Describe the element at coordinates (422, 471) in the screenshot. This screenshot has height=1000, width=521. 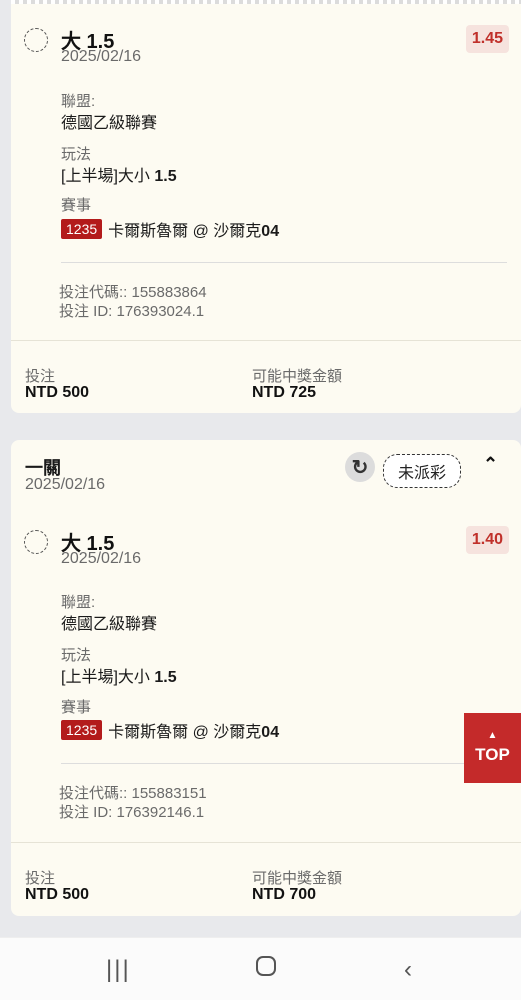
I see `status-badge: 未派彩` at that location.